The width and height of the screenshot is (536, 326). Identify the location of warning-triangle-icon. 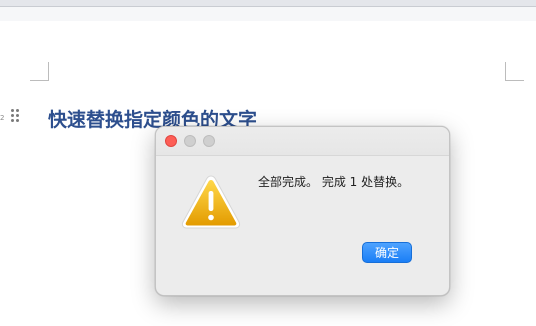
(211, 202).